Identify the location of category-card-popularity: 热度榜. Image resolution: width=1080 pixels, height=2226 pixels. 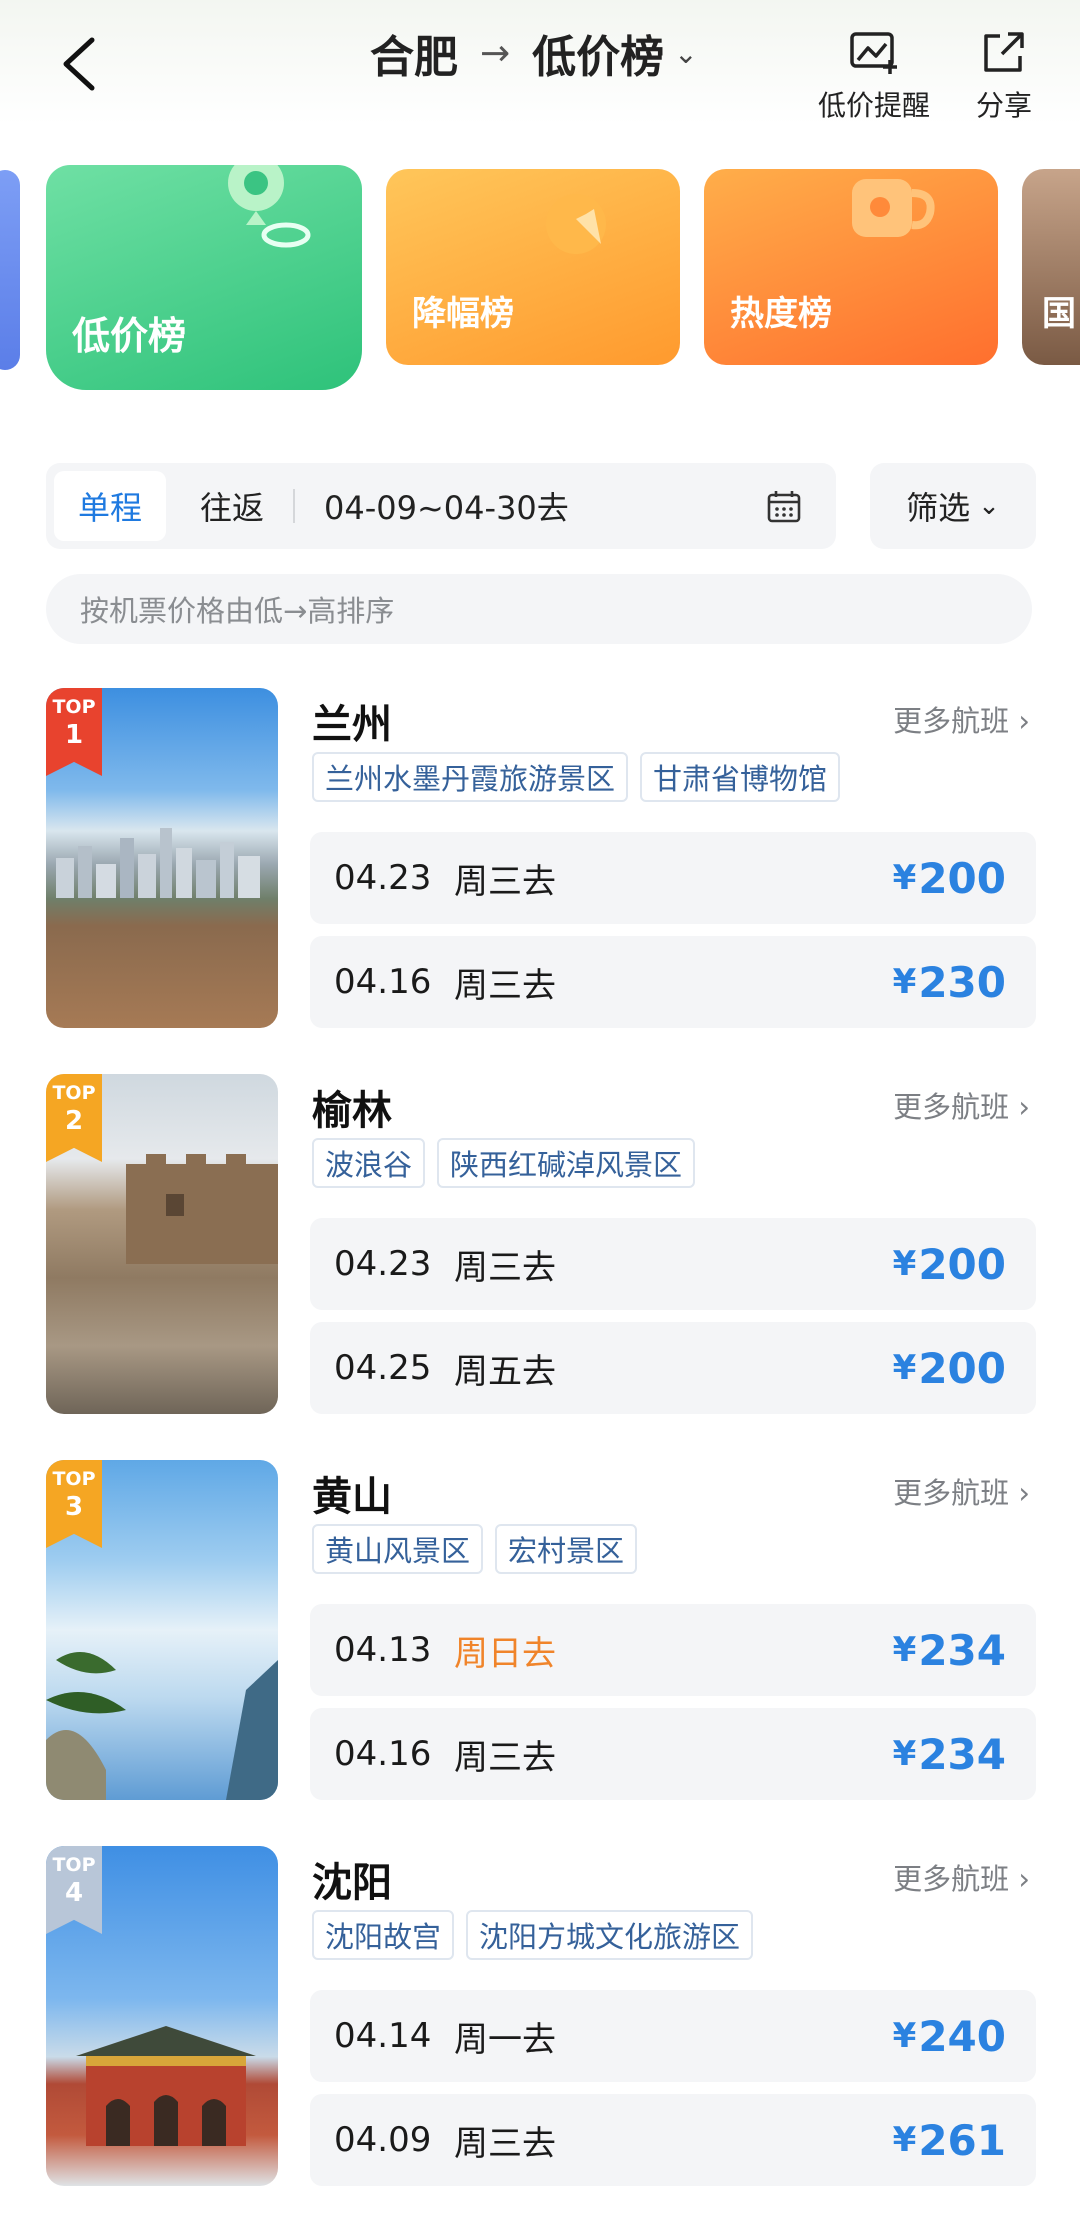
(851, 267).